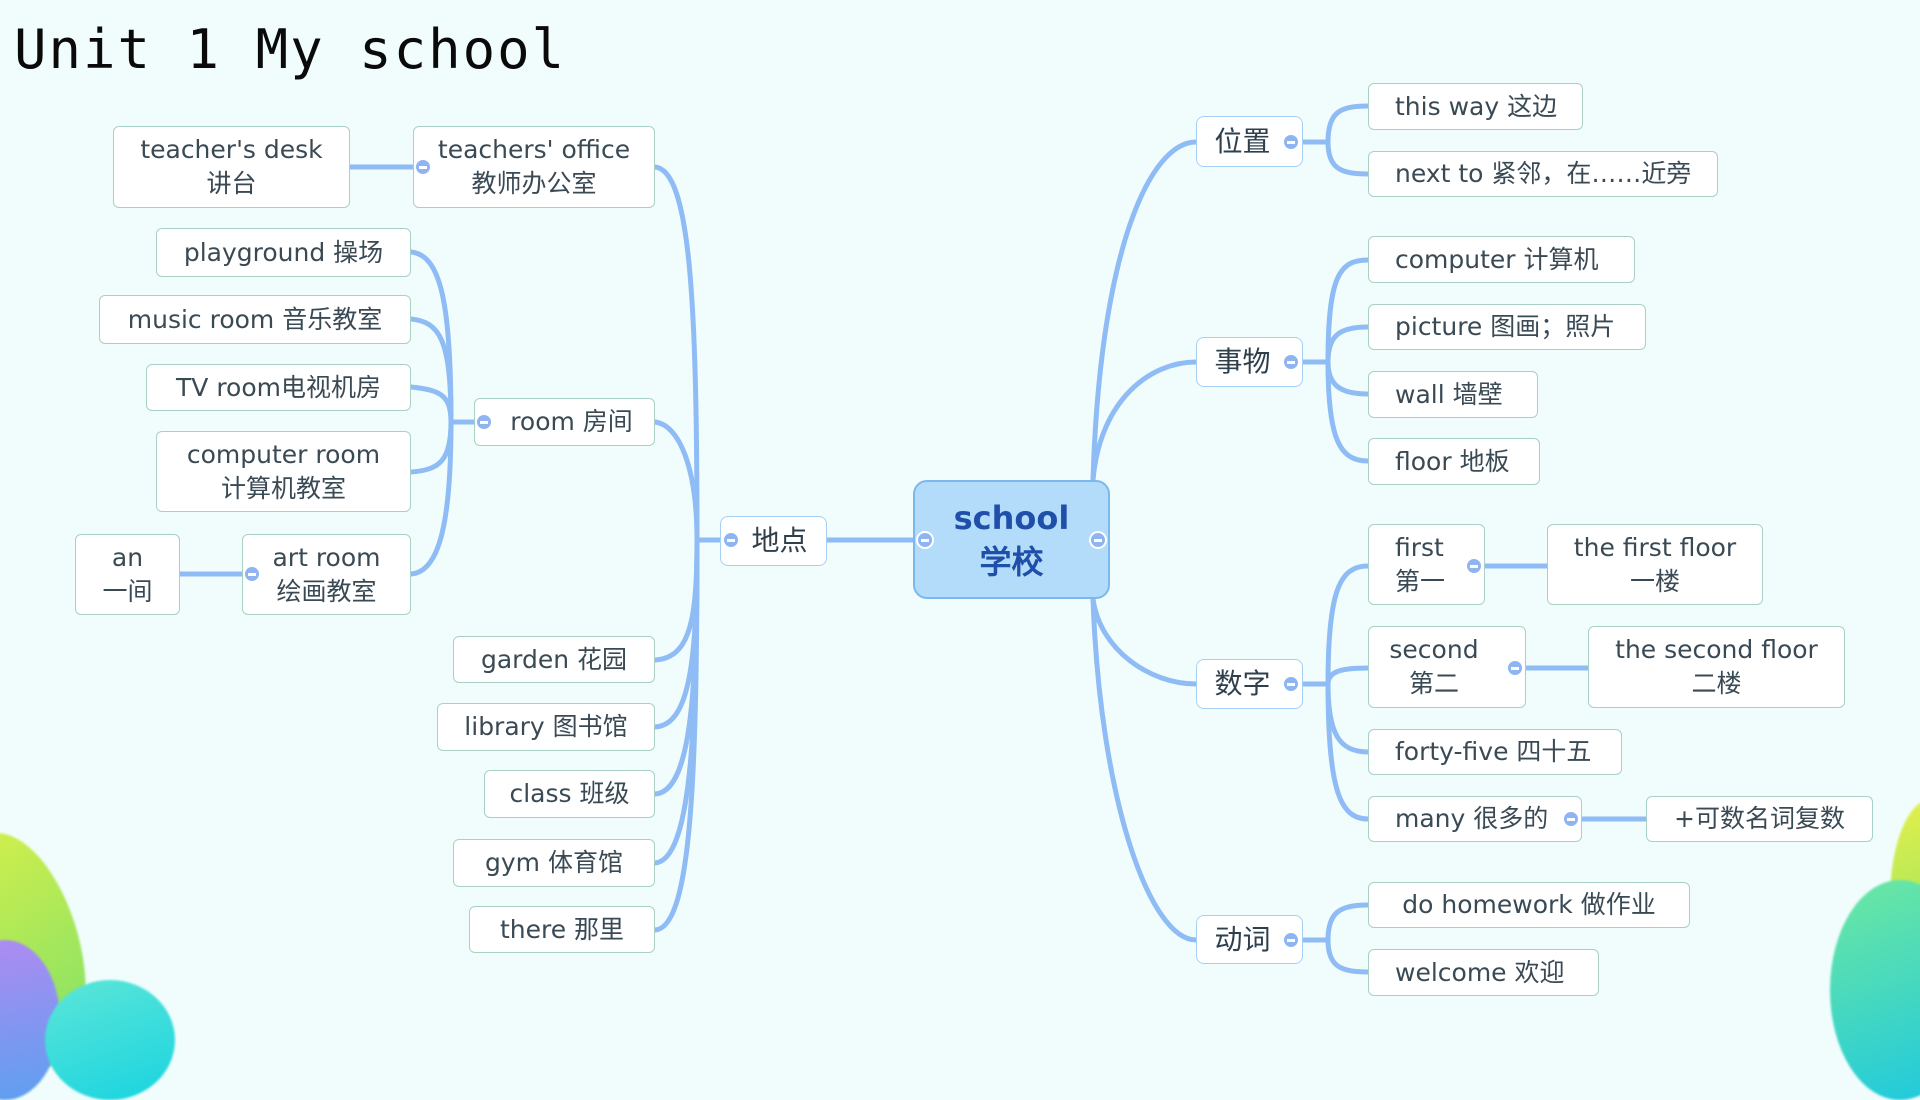 This screenshot has height=1100, width=1920. I want to click on node-teachers-desk: teacher's desk 讲台, so click(231, 167).